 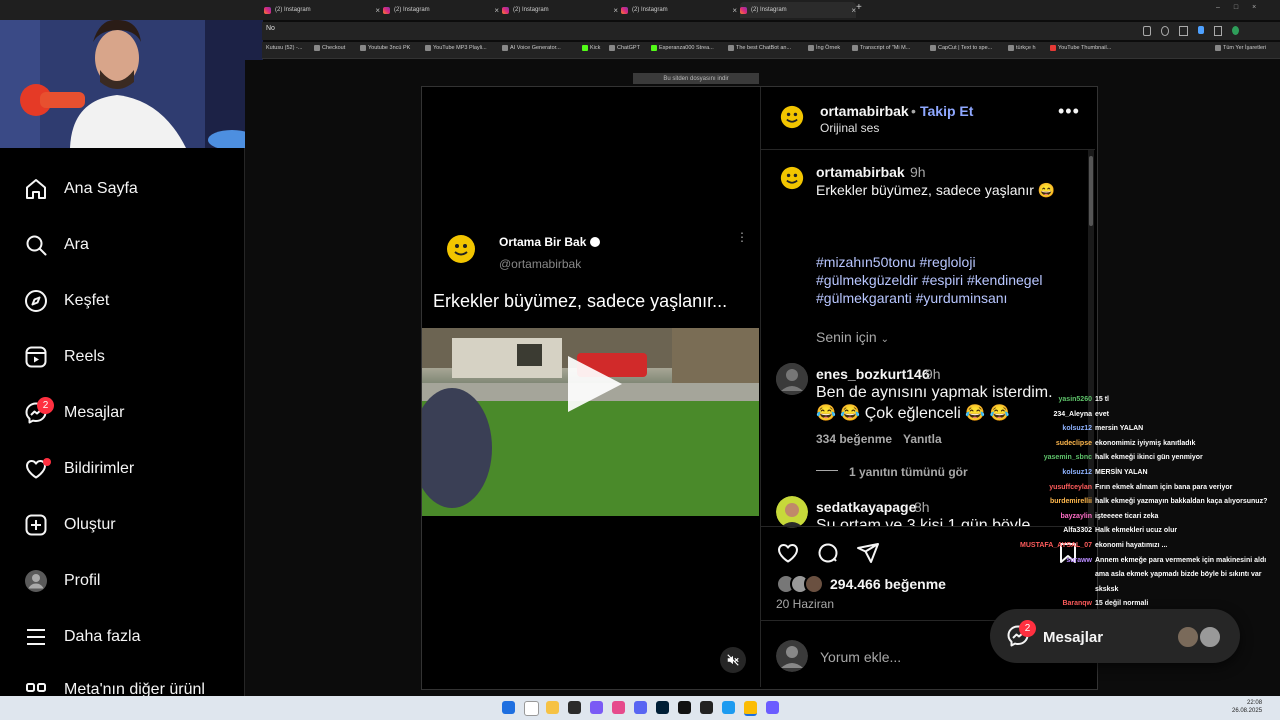 What do you see at coordinates (662, 707) in the screenshot?
I see `photoshop-icon` at bounding box center [662, 707].